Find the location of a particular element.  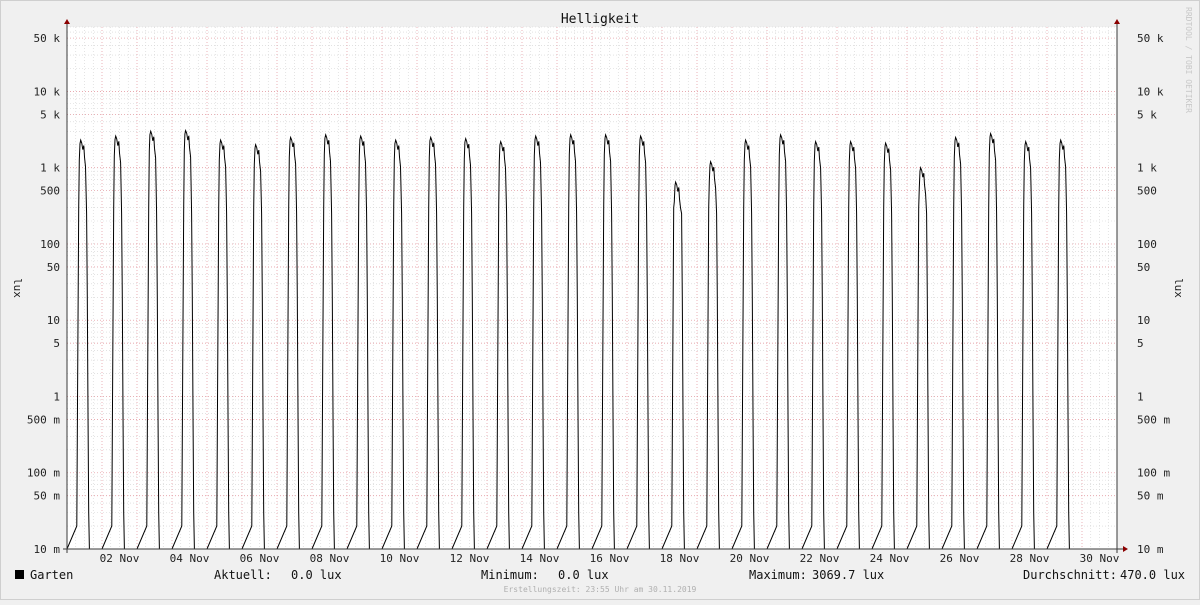

x-tick-label: 24 Nov is located at coordinates (890, 558).